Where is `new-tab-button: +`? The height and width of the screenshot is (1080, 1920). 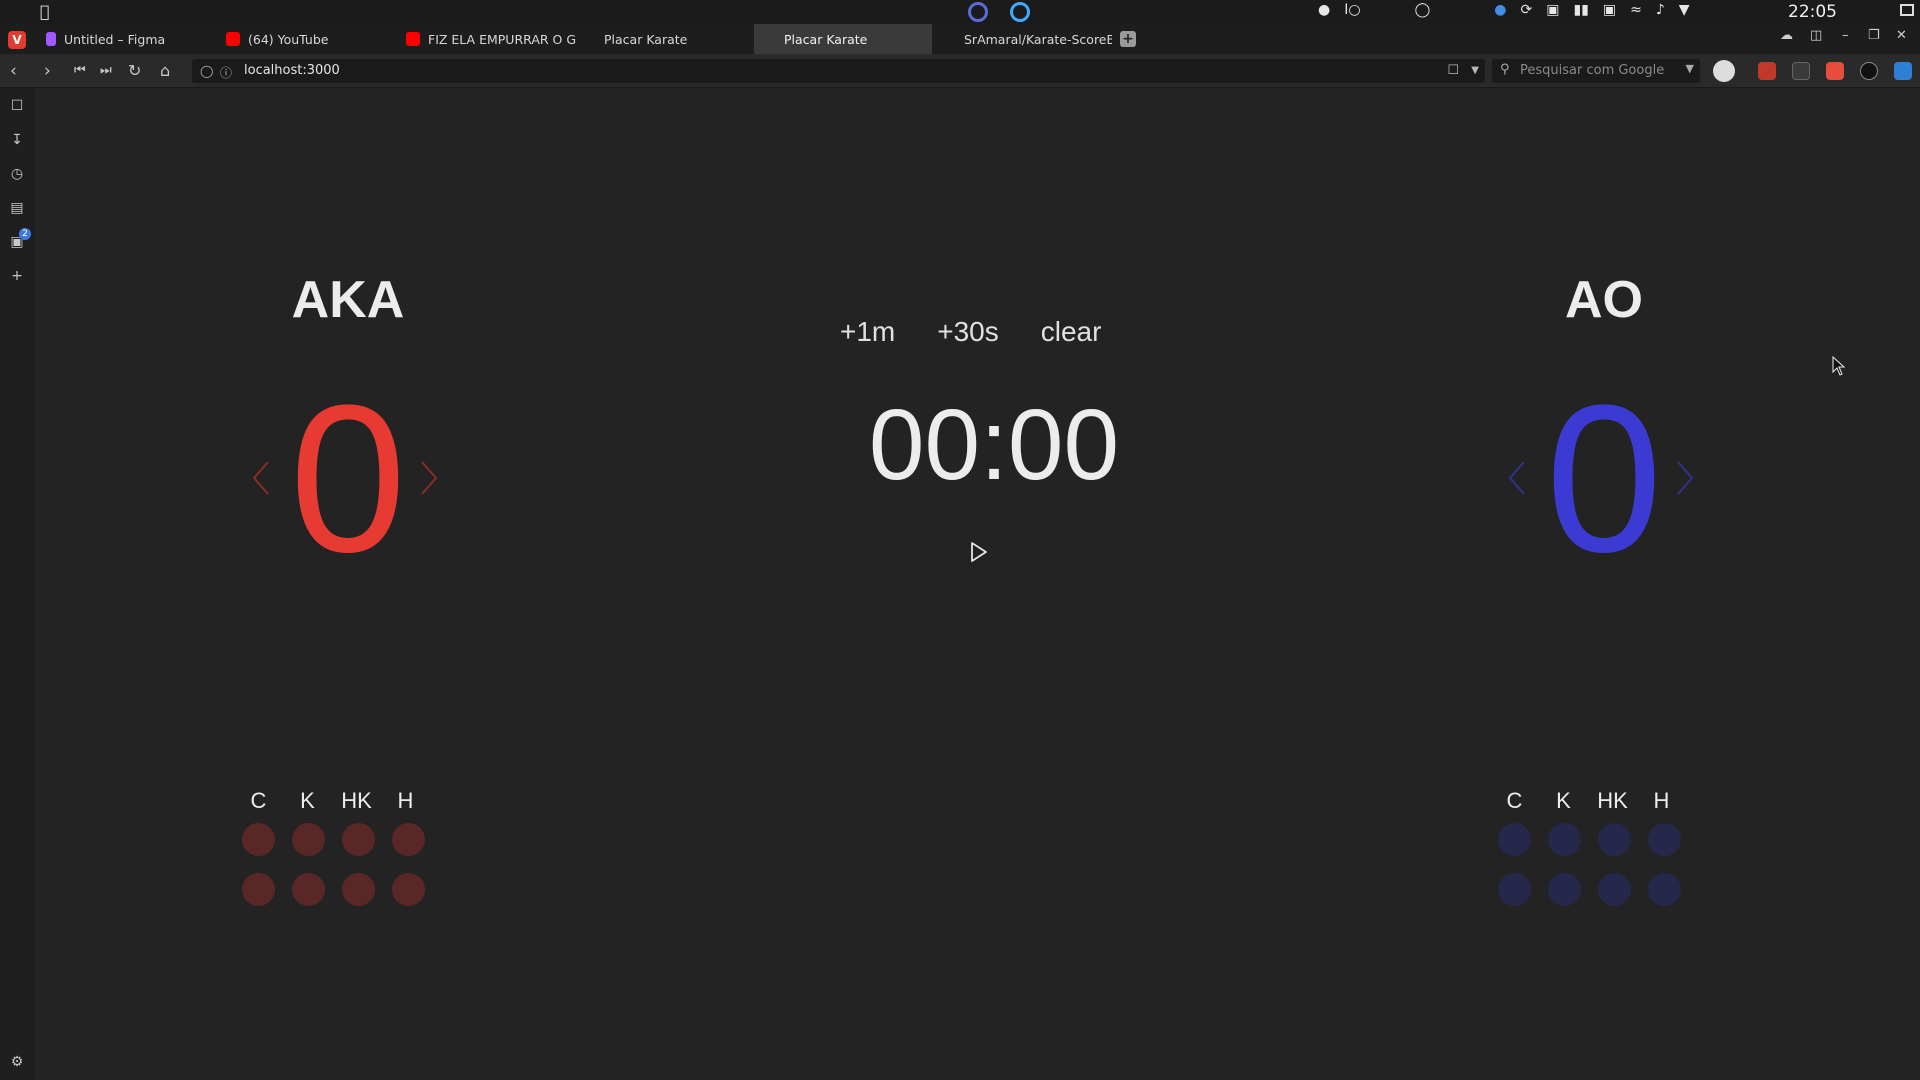 new-tab-button: + is located at coordinates (1128, 39).